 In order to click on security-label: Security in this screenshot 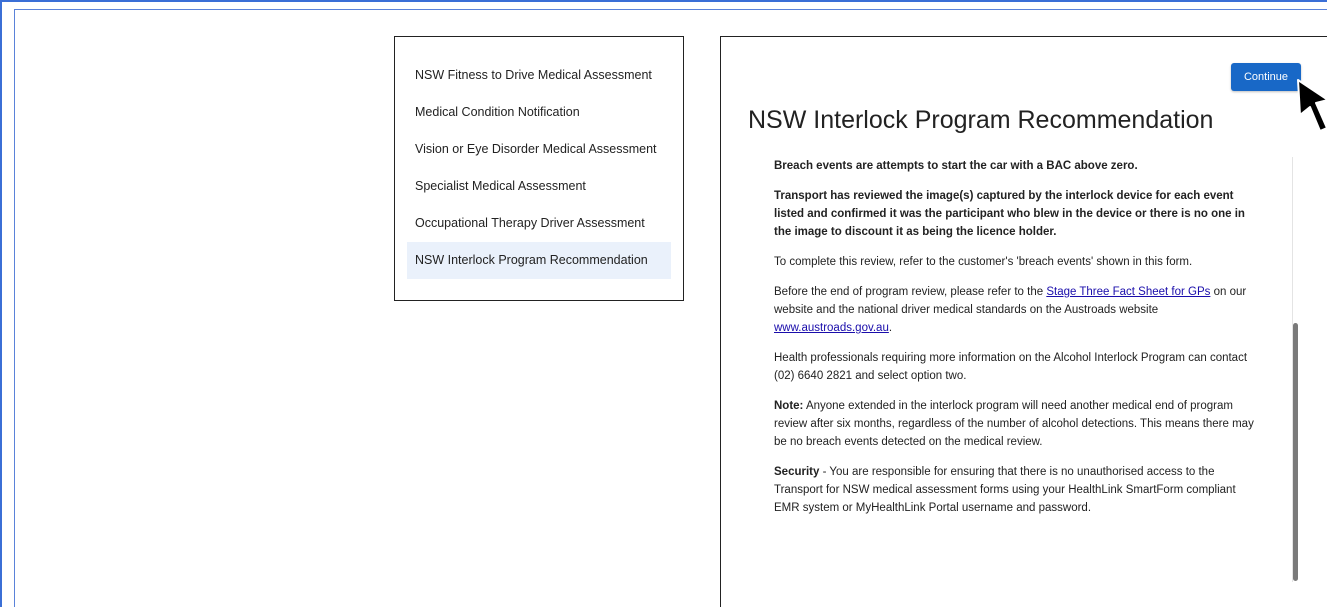, I will do `click(797, 472)`.